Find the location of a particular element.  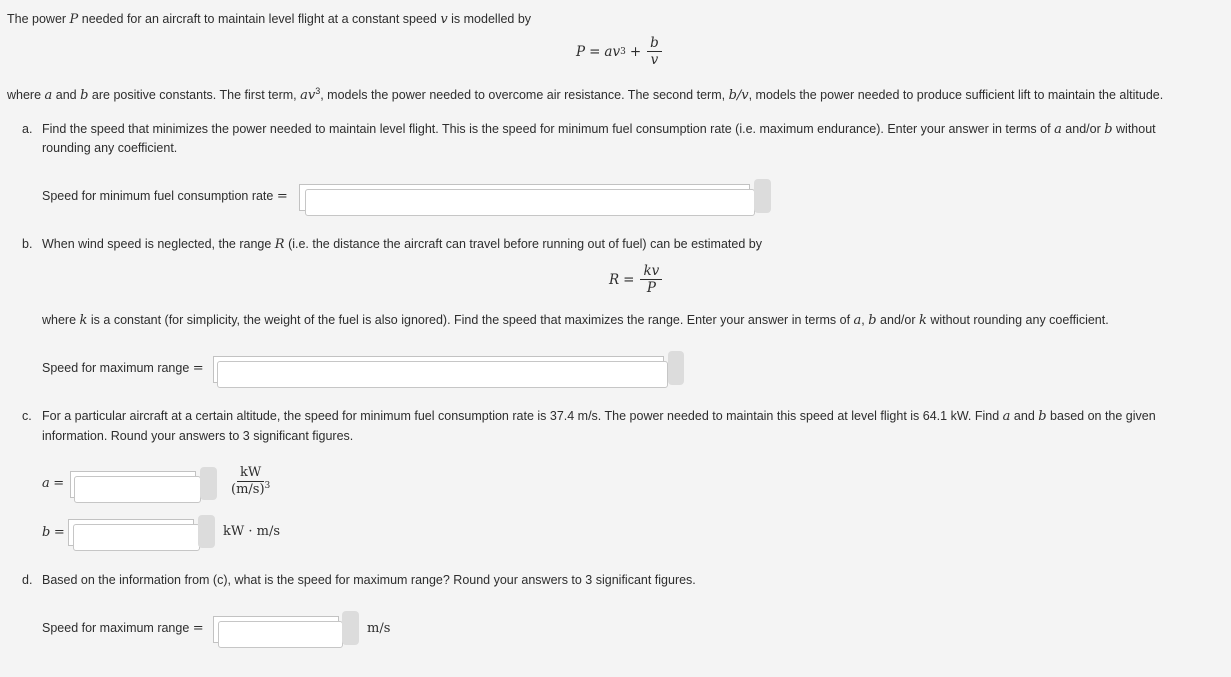

text: are positive constants. The first term, is located at coordinates (194, 95).